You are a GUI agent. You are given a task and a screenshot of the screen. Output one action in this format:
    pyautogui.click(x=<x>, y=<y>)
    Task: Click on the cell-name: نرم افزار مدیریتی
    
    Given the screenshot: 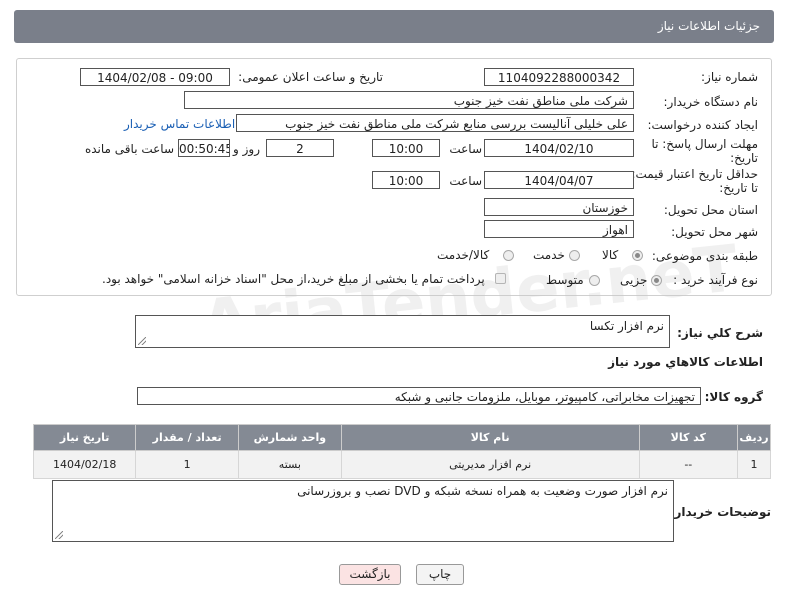 What is the action you would take?
    pyautogui.click(x=490, y=464)
    